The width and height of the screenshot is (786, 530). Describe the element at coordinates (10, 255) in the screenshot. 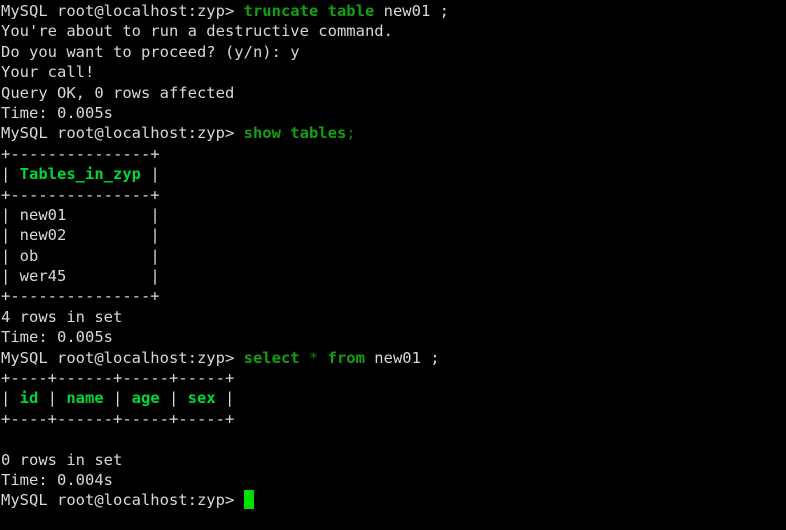

I see `tables-row-ob-seg-0: |` at that location.